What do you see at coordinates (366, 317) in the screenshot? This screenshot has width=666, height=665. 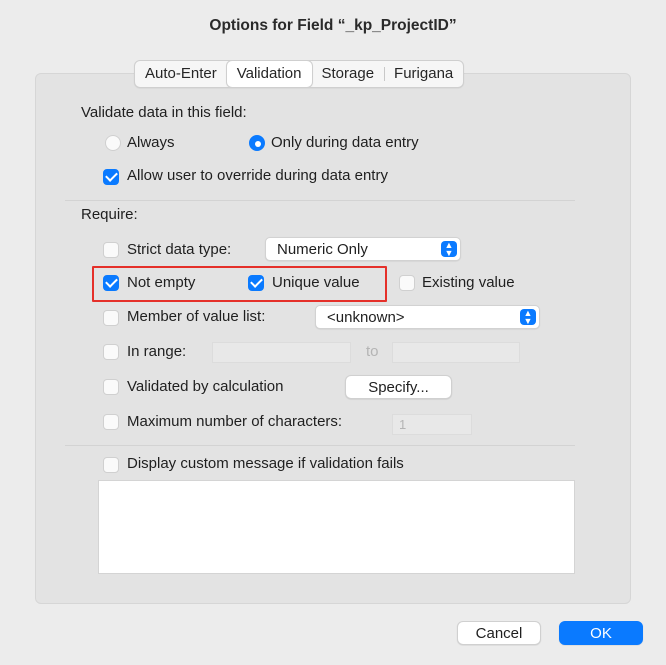 I see `value-list-value: <unknown>` at bounding box center [366, 317].